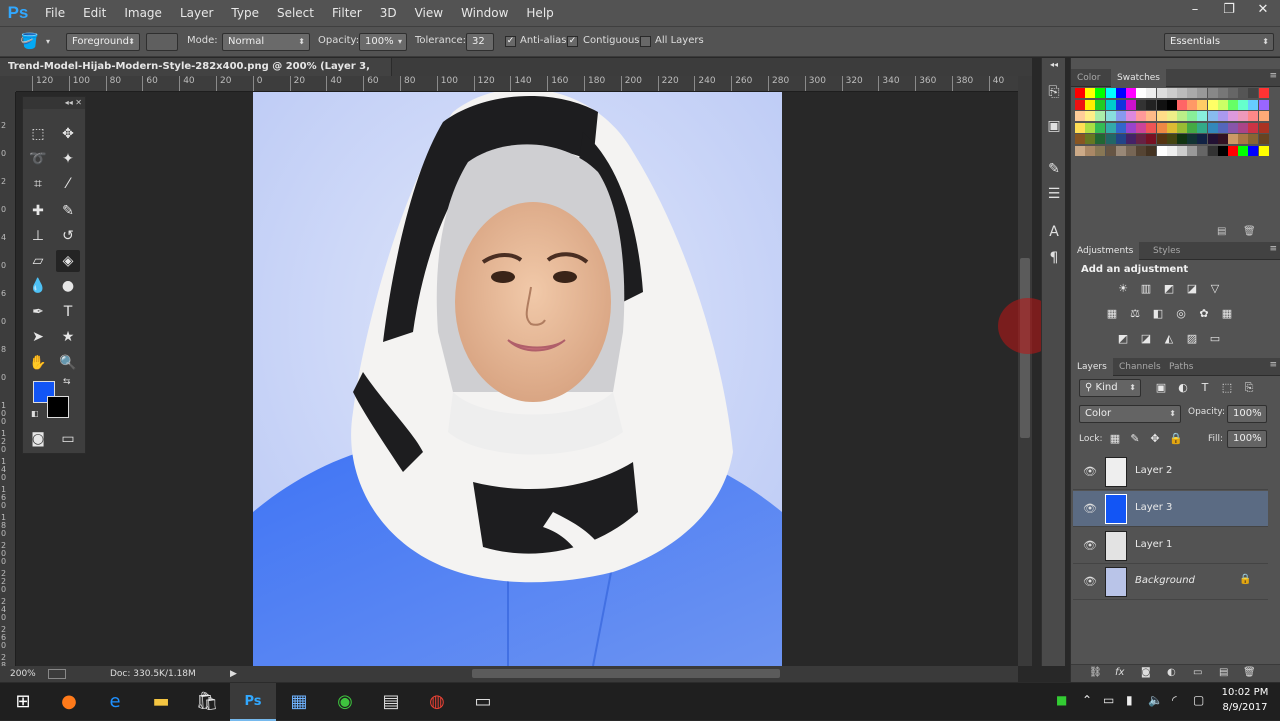  What do you see at coordinates (58, 407) in the screenshot?
I see `background-color-swatch` at bounding box center [58, 407].